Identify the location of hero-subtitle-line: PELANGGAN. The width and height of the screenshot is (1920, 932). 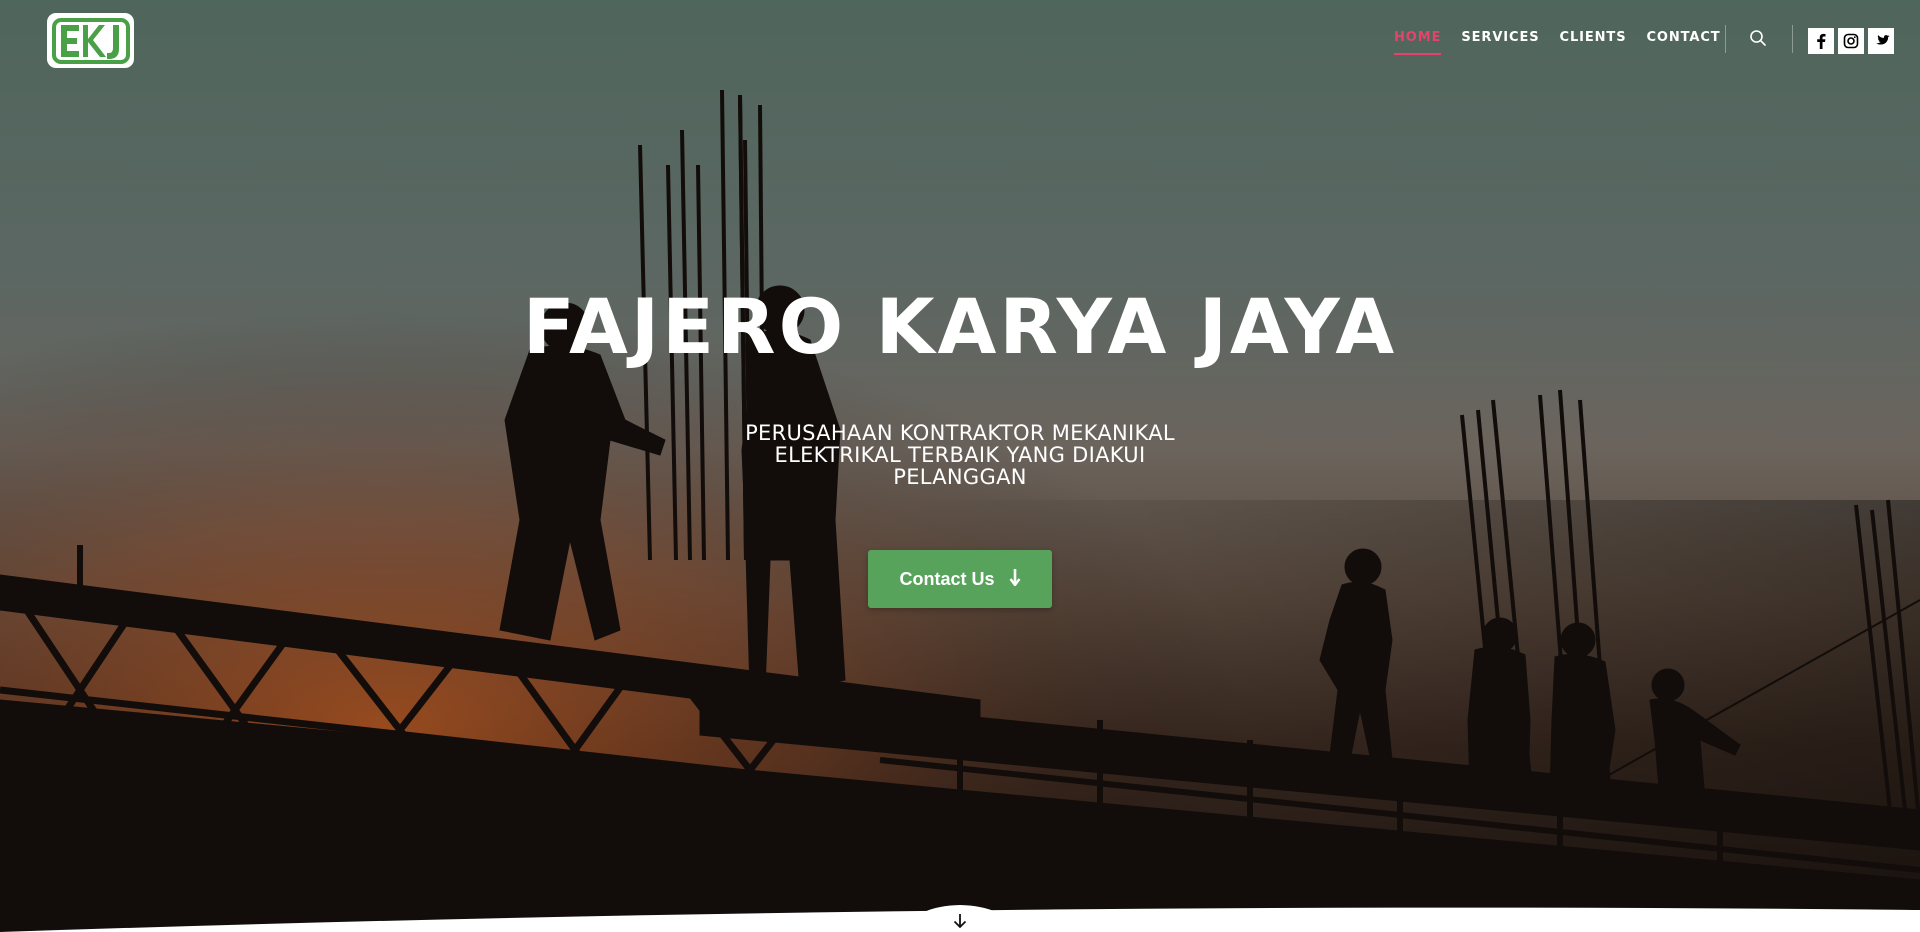
(960, 477).